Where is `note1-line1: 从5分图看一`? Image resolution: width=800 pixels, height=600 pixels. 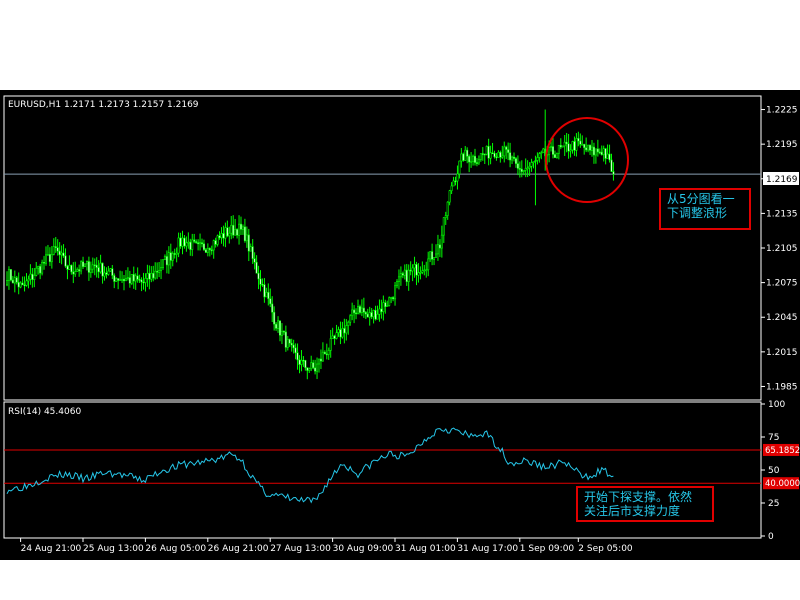 note1-line1: 从5分图看一 is located at coordinates (701, 199).